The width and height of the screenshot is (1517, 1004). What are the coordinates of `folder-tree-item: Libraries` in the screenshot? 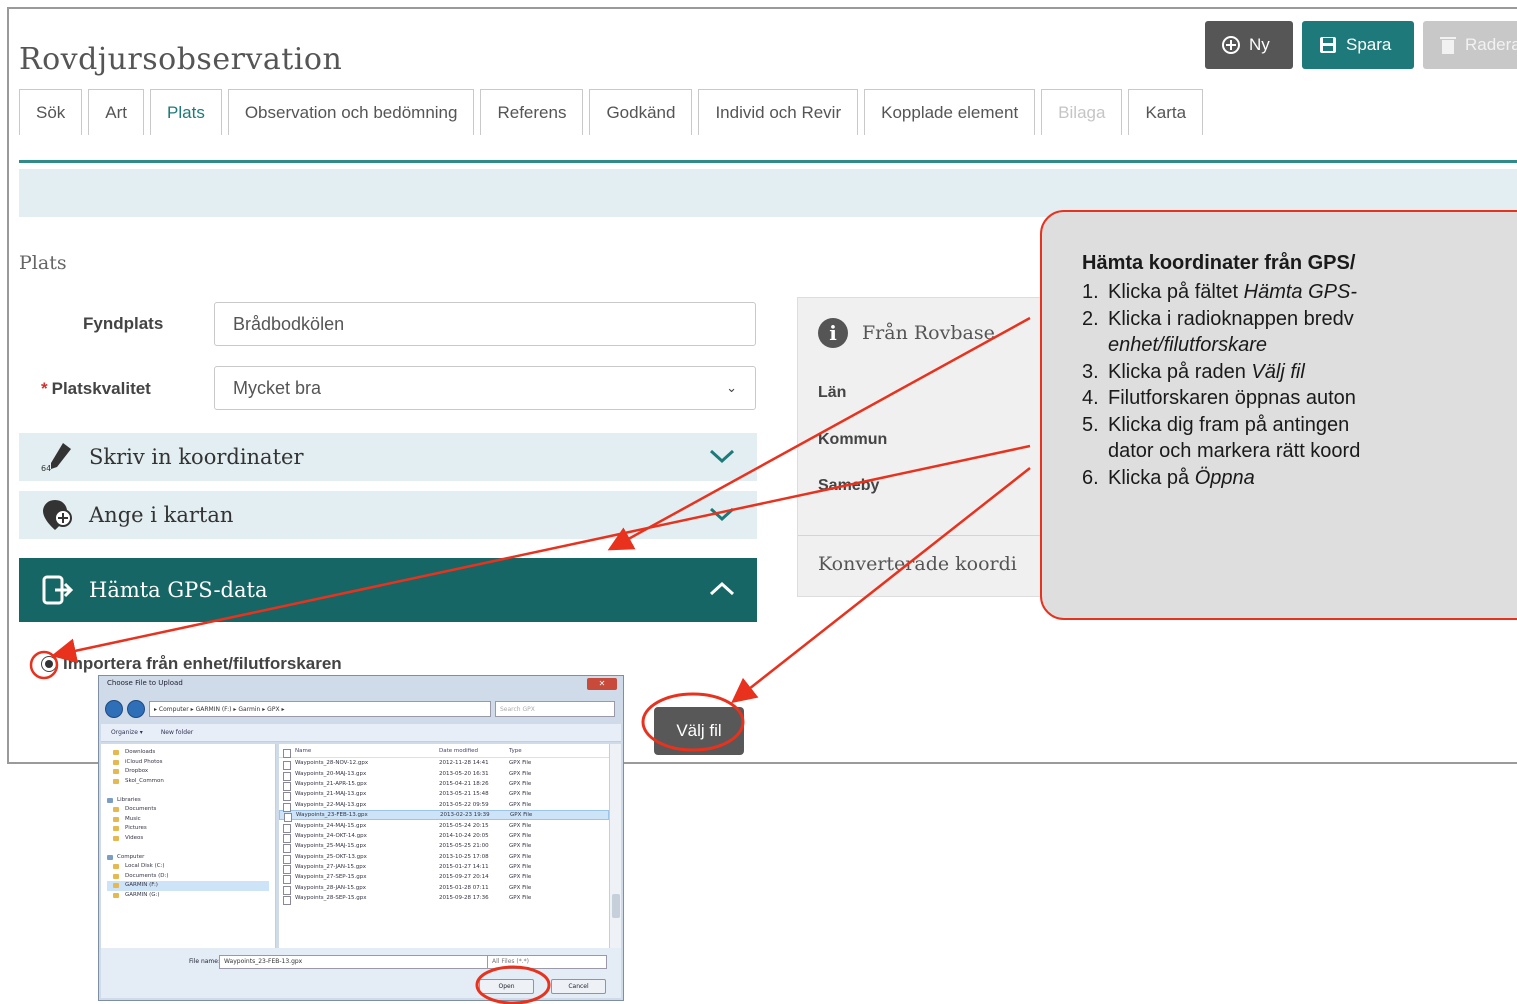 It's located at (188, 801).